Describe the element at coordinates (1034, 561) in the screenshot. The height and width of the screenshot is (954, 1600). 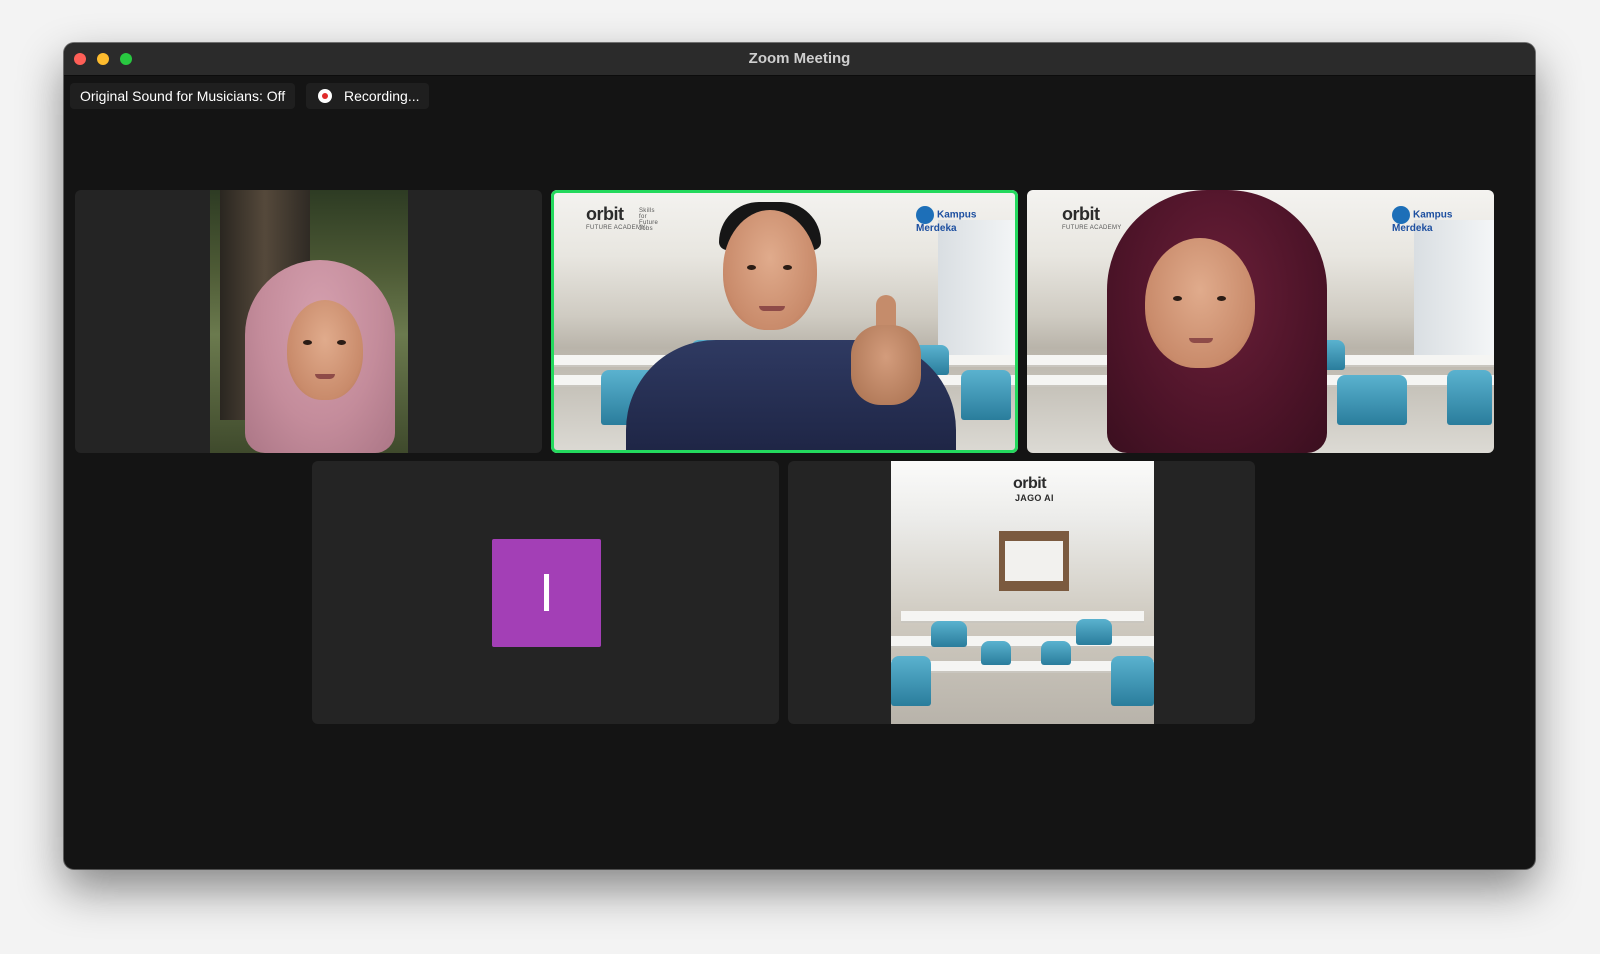
I see `background-whiteboard` at that location.